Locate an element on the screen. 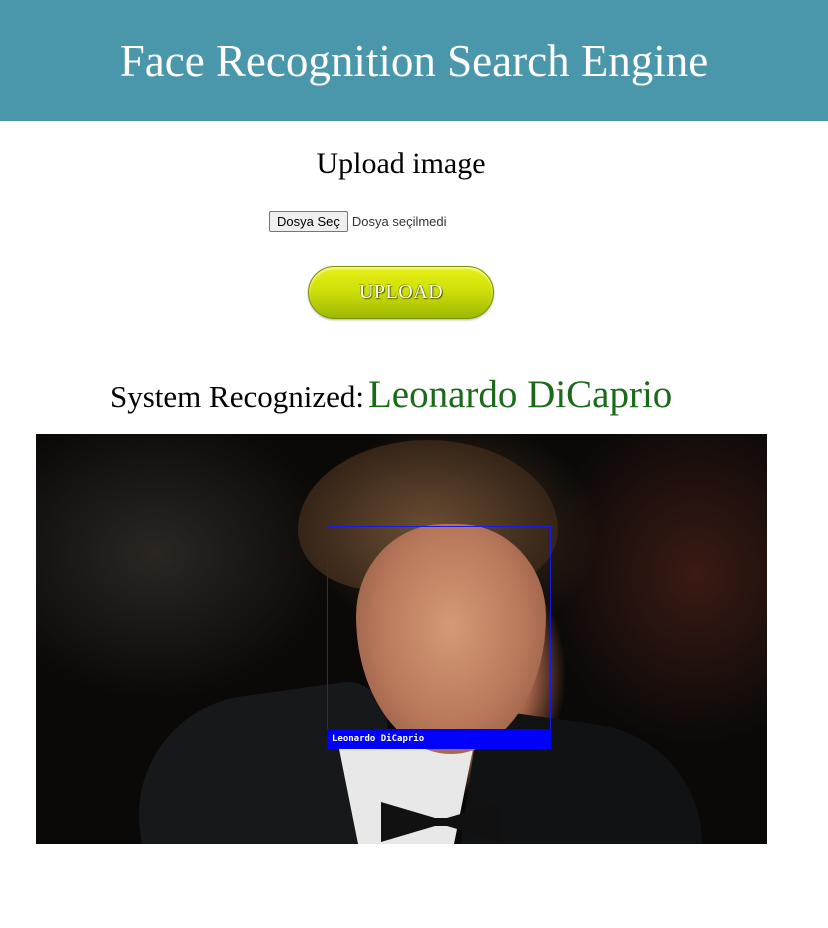 Image resolution: width=828 pixels, height=928 pixels. choose-file-button: Dosya Seç is located at coordinates (308, 221).